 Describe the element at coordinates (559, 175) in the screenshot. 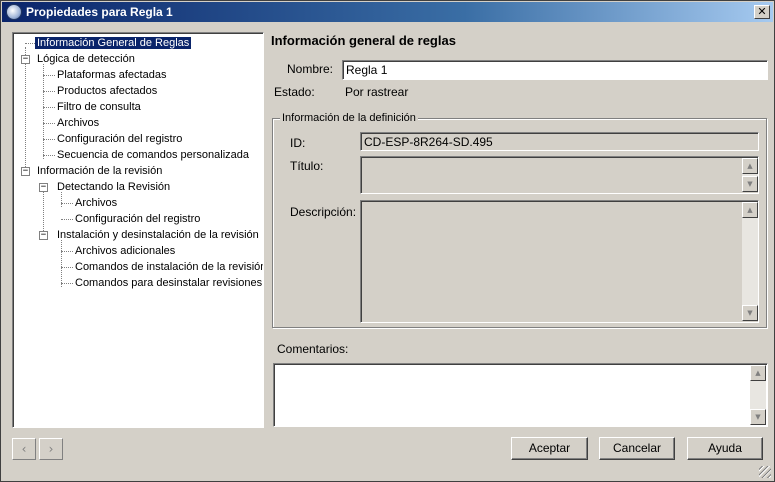

I see `title-field` at that location.